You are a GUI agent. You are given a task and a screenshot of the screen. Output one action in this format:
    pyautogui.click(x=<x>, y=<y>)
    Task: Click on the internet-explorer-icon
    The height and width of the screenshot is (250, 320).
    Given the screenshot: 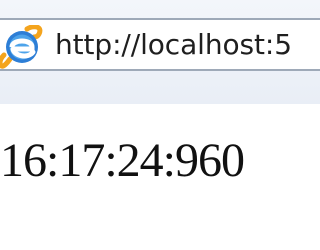 What is the action you would take?
    pyautogui.click(x=22, y=46)
    